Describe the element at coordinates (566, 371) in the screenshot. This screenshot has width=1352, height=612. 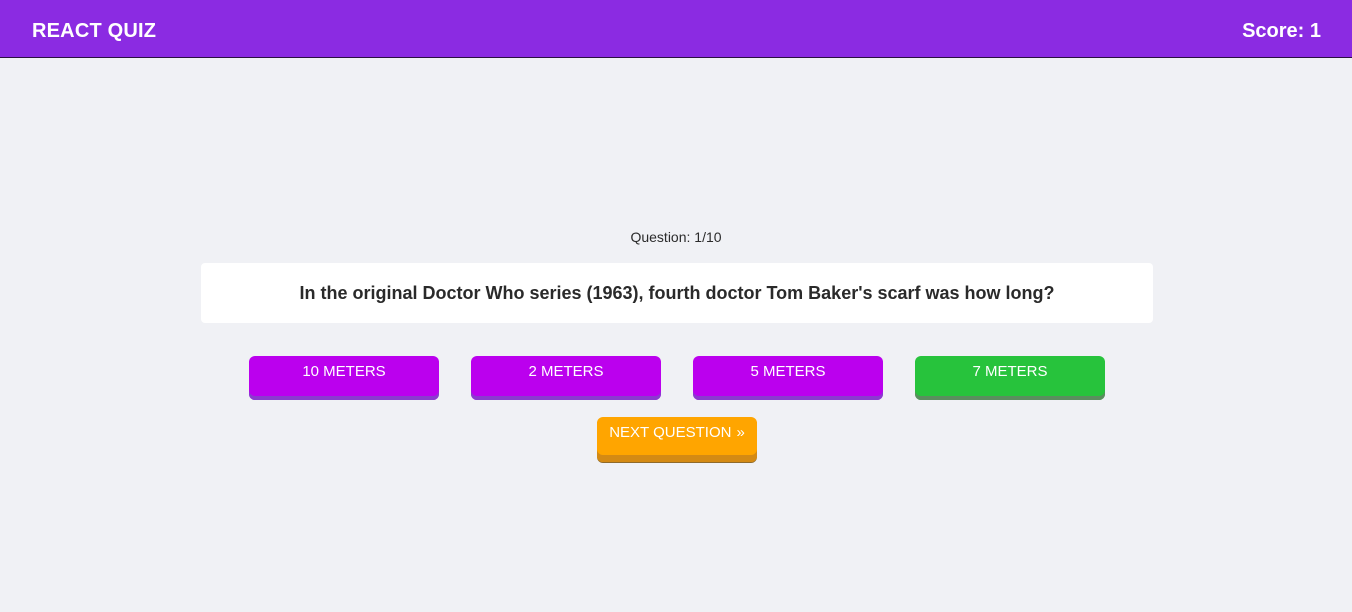
I see `answer-label: 2 METERS` at that location.